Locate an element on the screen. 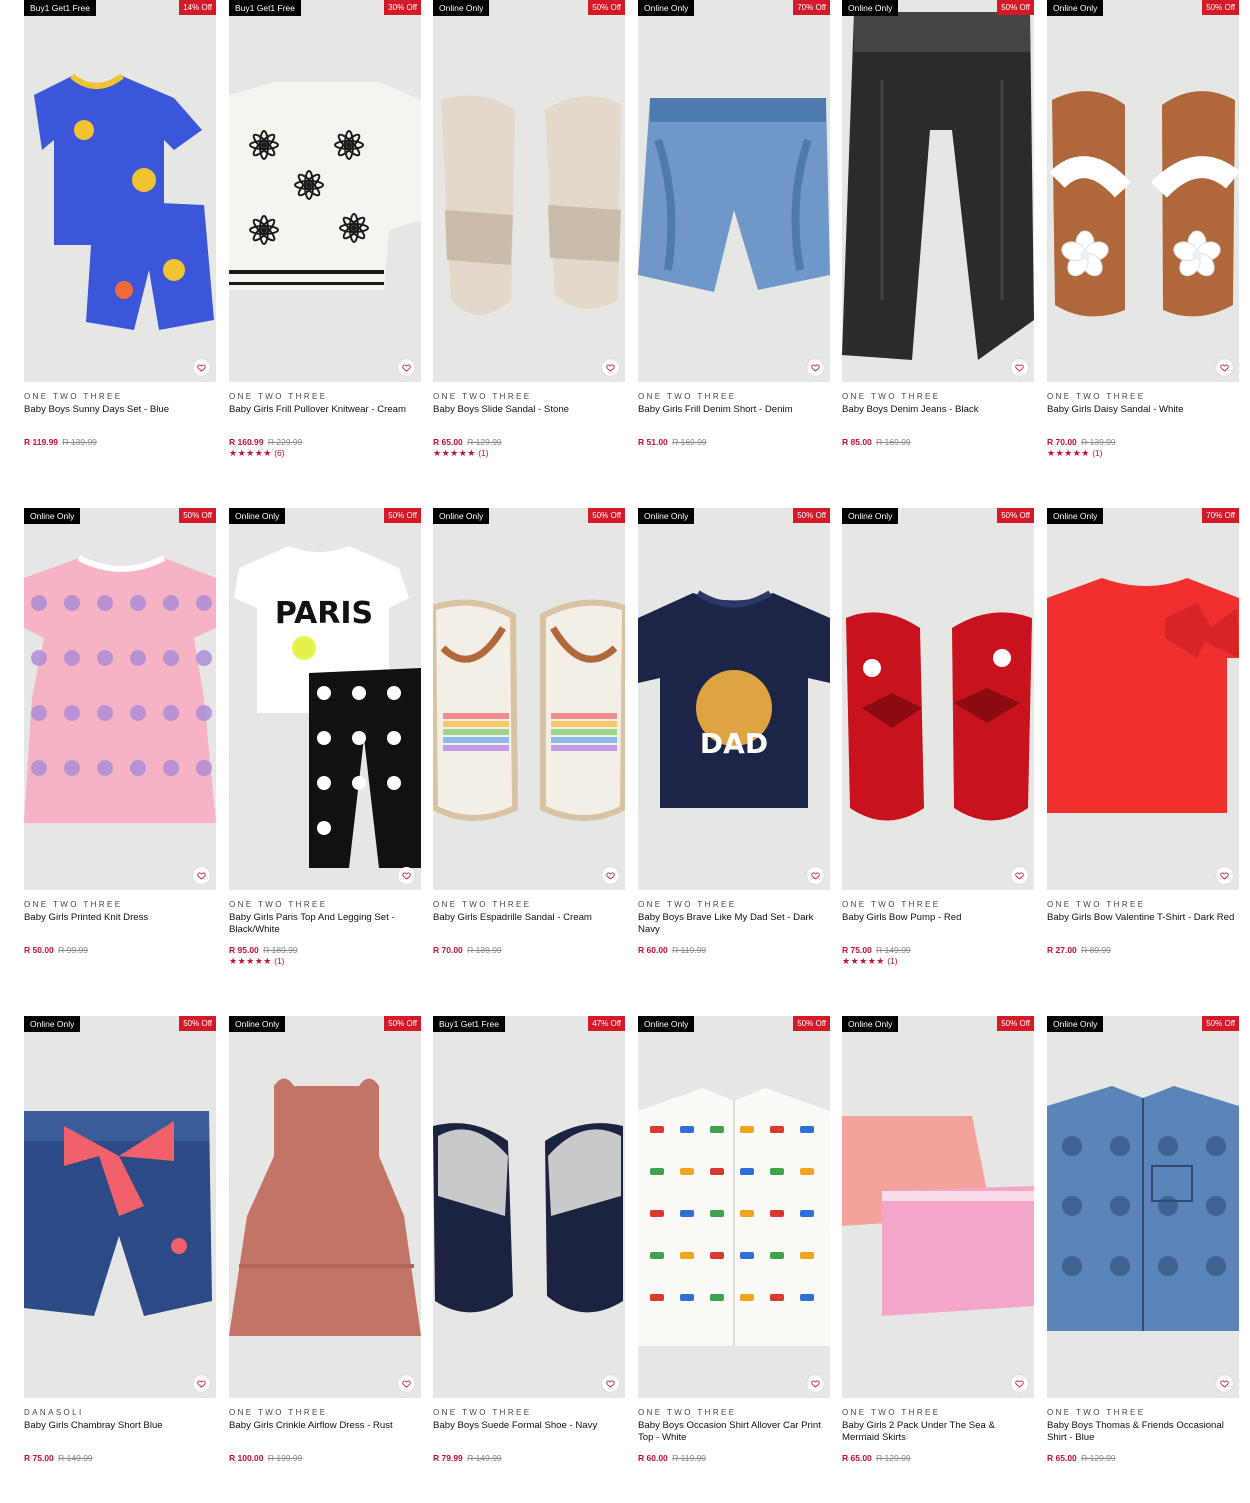 The image size is (1250, 1503). original-price: R 169.99 is located at coordinates (893, 442).